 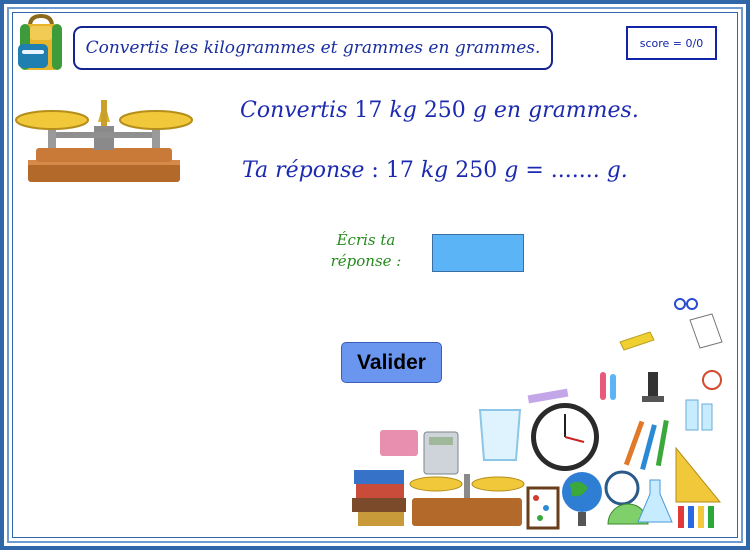 I want to click on answer-prefix: Ta réponse, so click(x=303, y=170).